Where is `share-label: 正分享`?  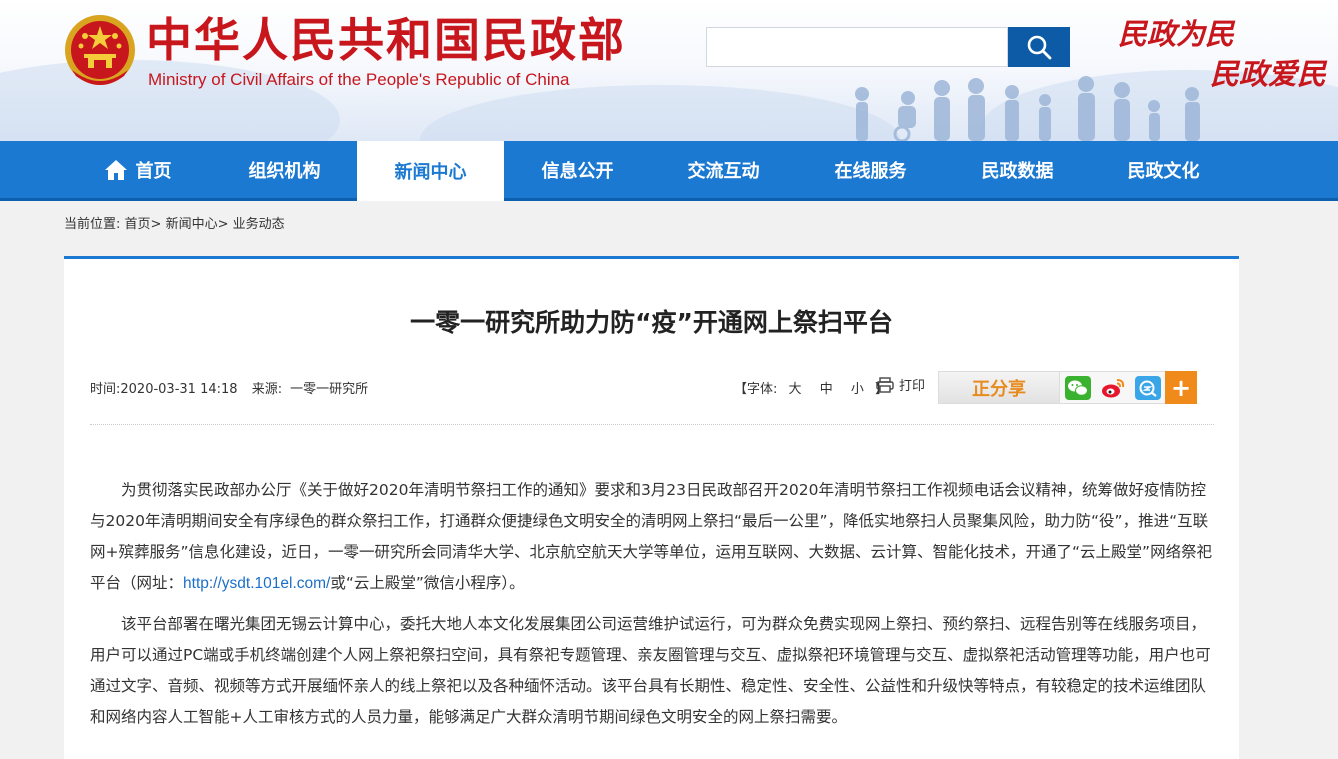
share-label: 正分享 is located at coordinates (999, 387).